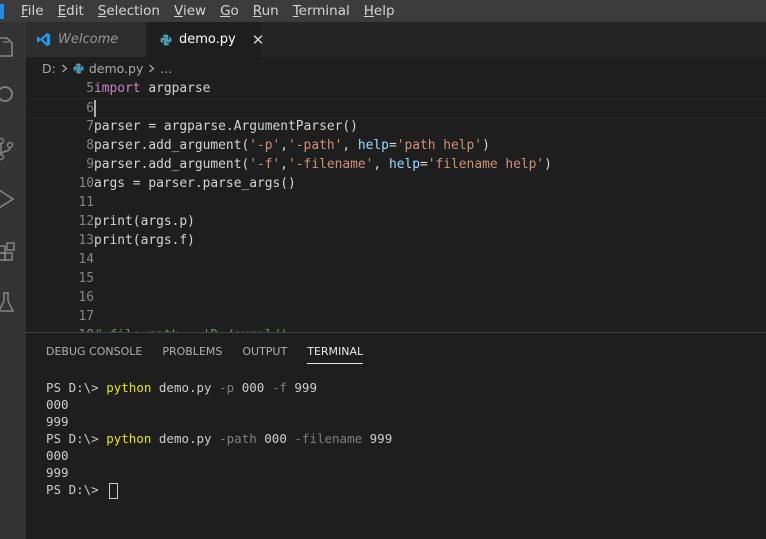 The width and height of the screenshot is (766, 539). What do you see at coordinates (86, 316) in the screenshot?
I see `line-number: 17` at bounding box center [86, 316].